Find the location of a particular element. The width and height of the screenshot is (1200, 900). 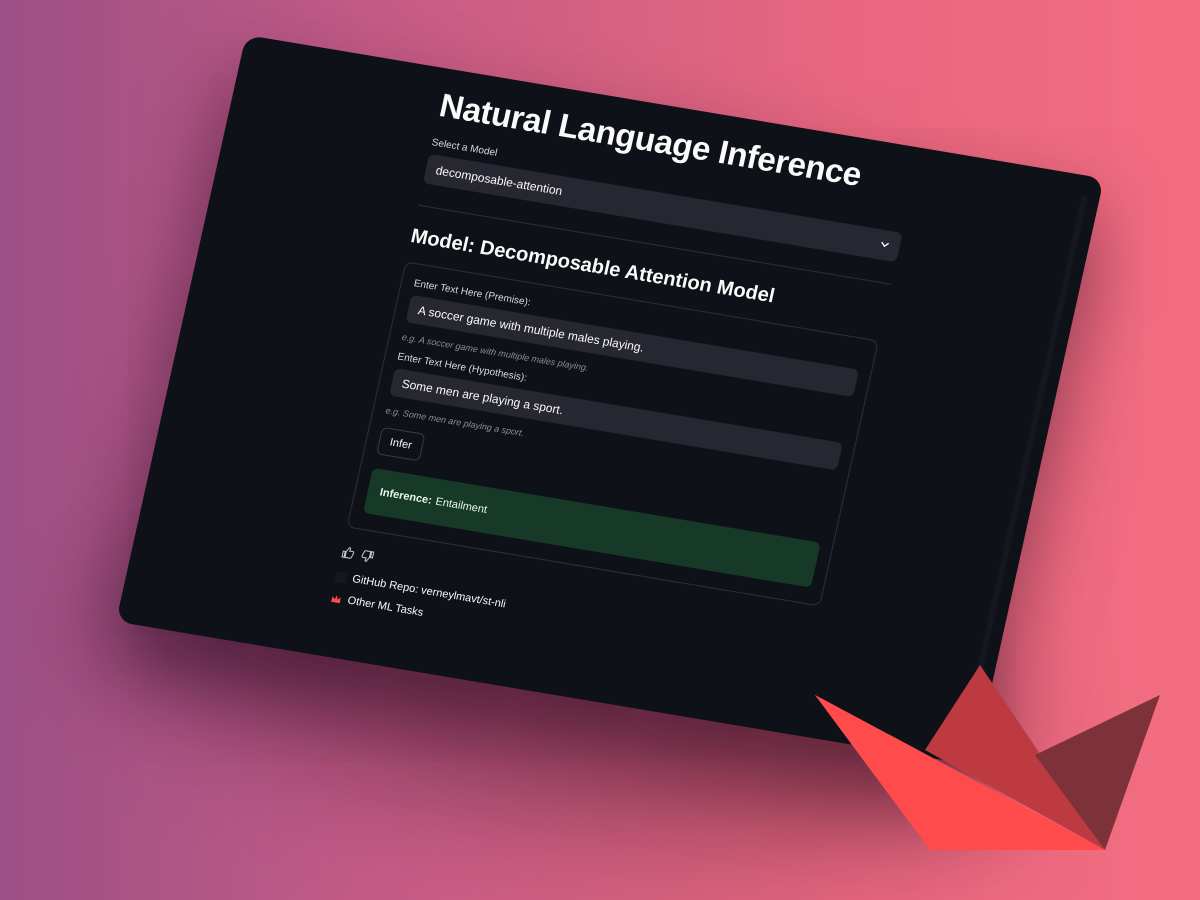

other-tasks-text: Other ML Tasks is located at coordinates (385, 607).